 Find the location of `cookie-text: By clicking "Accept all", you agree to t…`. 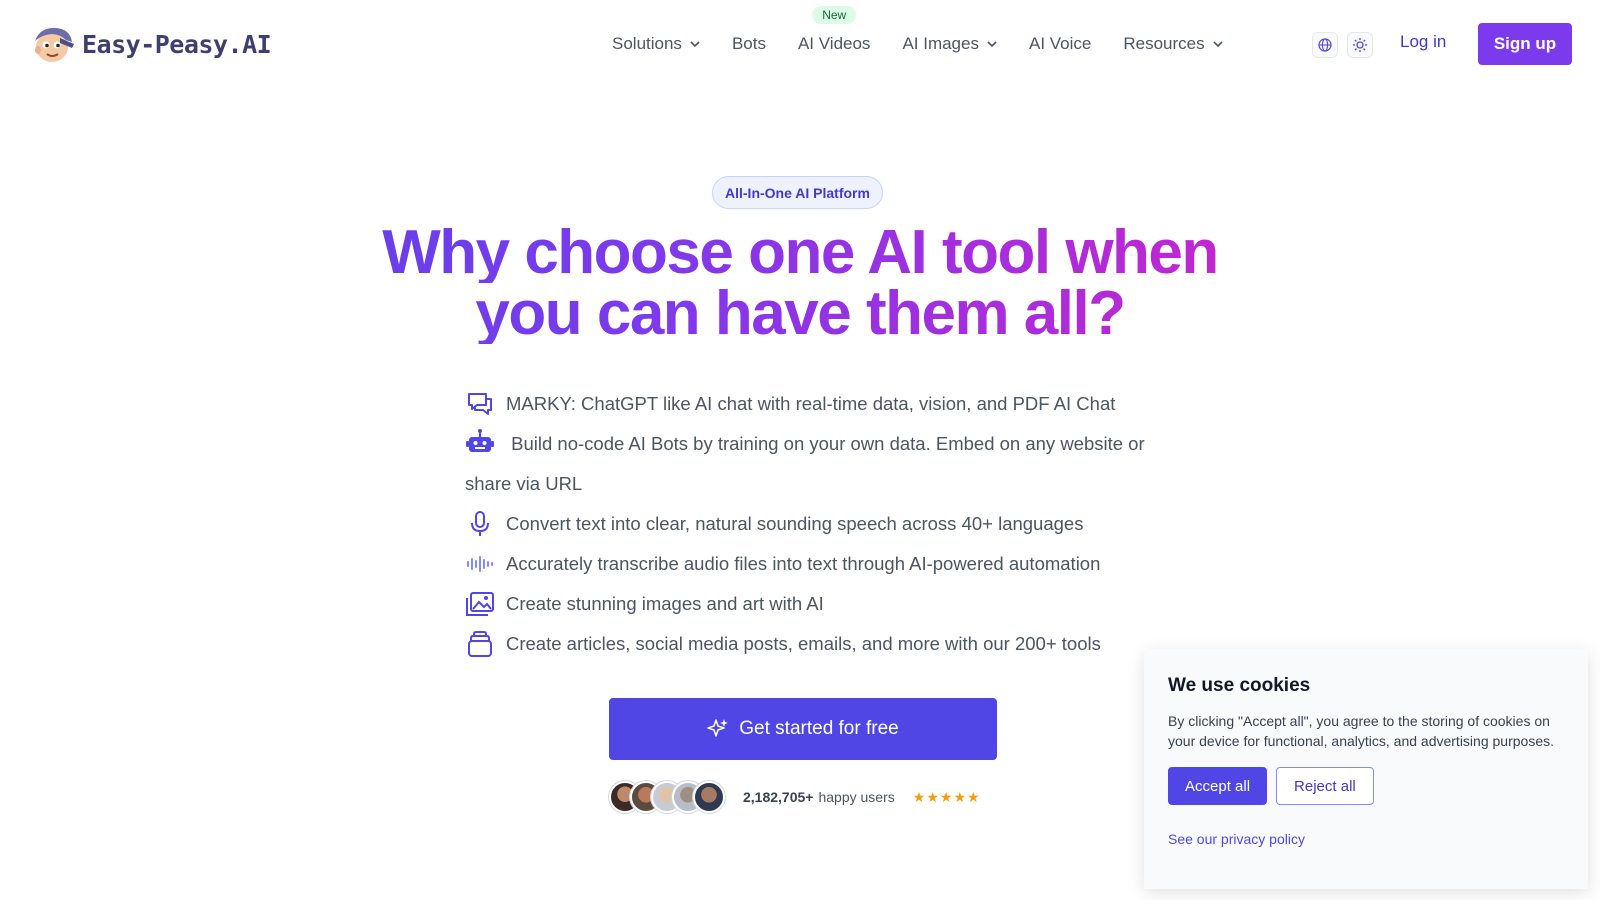

cookie-text: By clicking "Accept all", you agree to t… is located at coordinates (1361, 731).